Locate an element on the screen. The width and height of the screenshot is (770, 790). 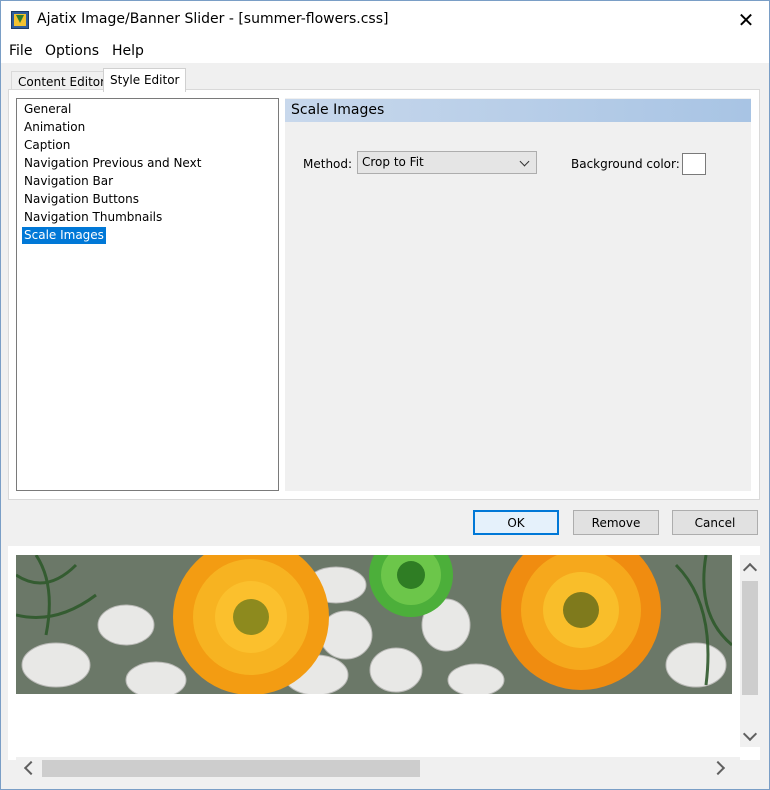
horizontal-scrollbar is located at coordinates (378, 768).